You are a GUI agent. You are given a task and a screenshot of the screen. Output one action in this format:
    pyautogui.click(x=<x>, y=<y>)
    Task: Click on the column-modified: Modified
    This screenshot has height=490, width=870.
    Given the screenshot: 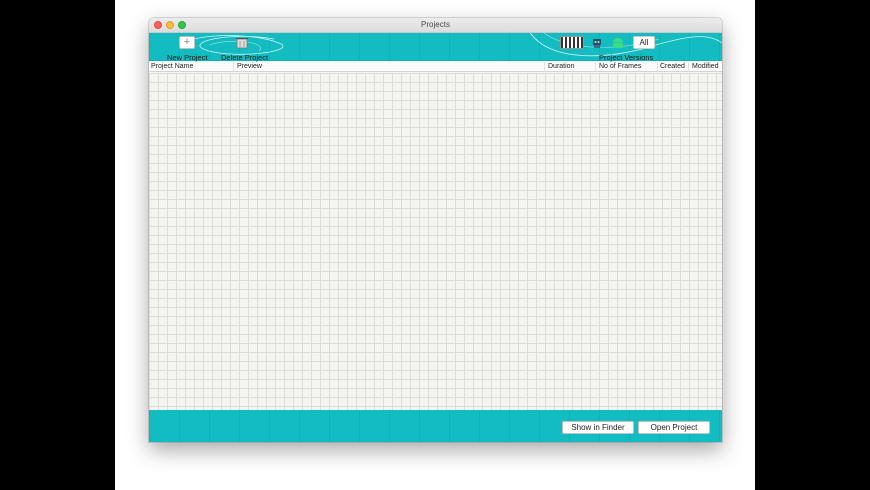 What is the action you would take?
    pyautogui.click(x=705, y=67)
    